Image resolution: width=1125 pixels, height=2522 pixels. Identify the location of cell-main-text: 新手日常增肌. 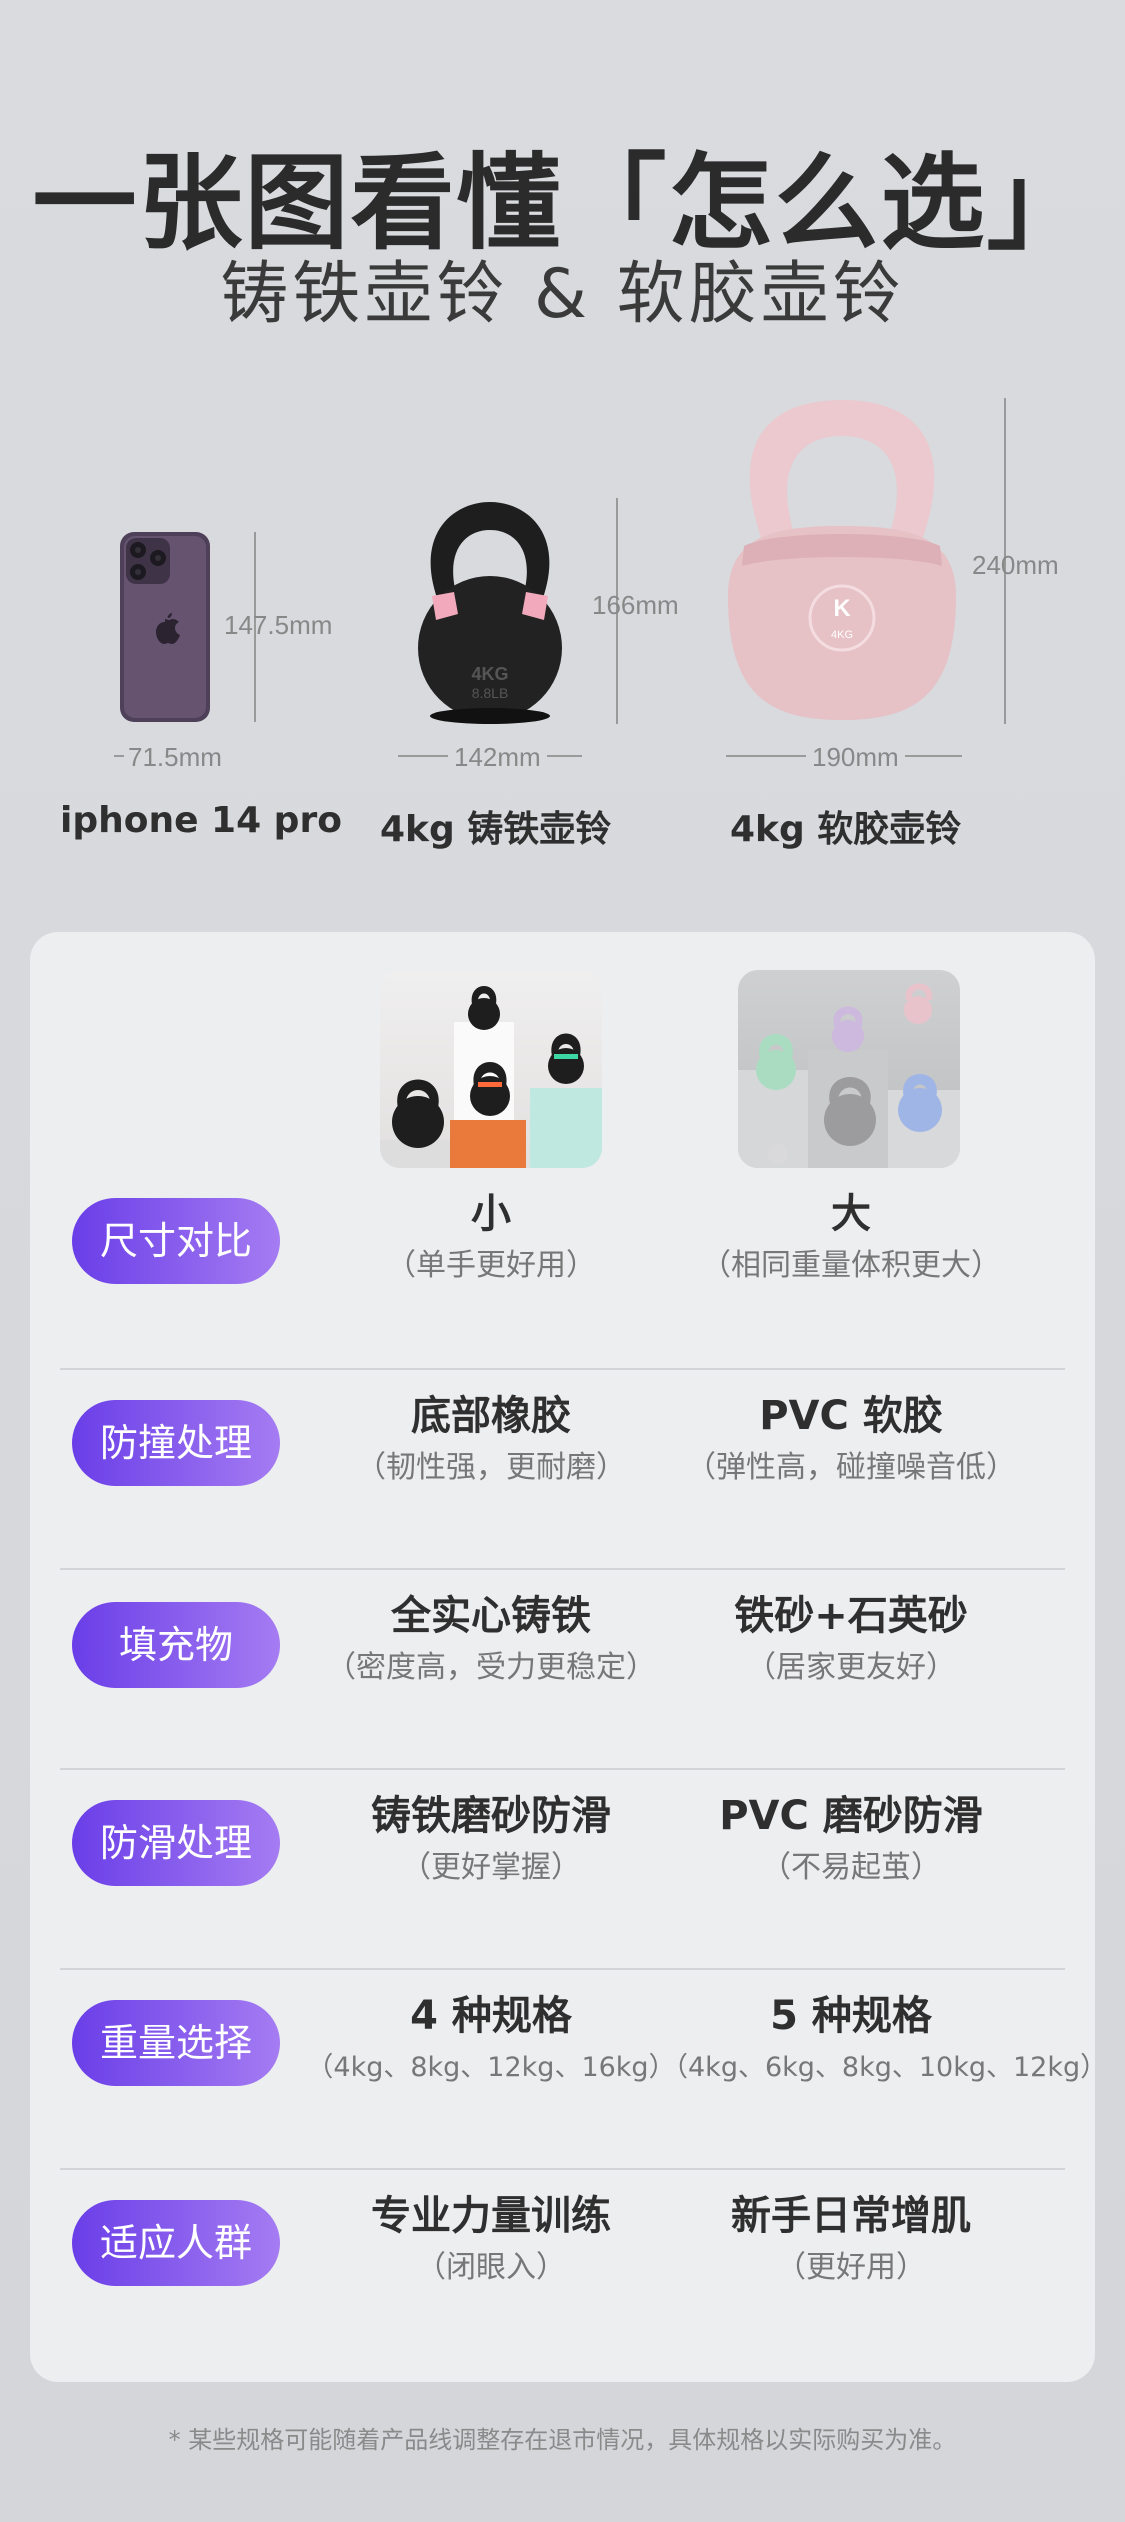
(851, 2216).